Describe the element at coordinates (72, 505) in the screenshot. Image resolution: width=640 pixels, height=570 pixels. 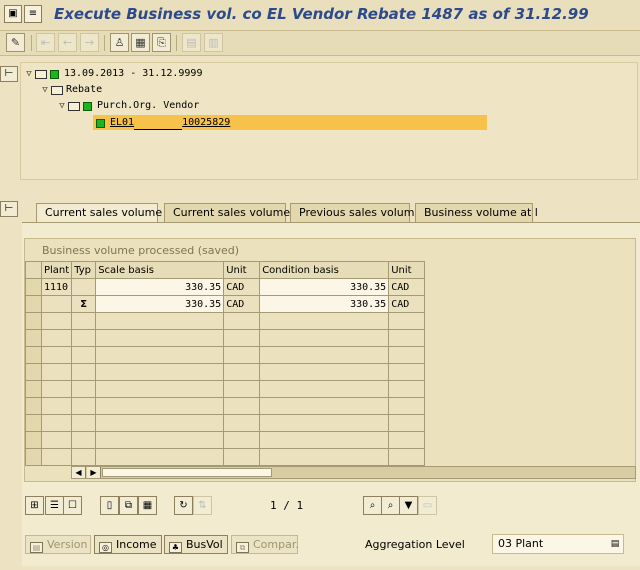
I see `deselect-all-icon: ☐` at that location.